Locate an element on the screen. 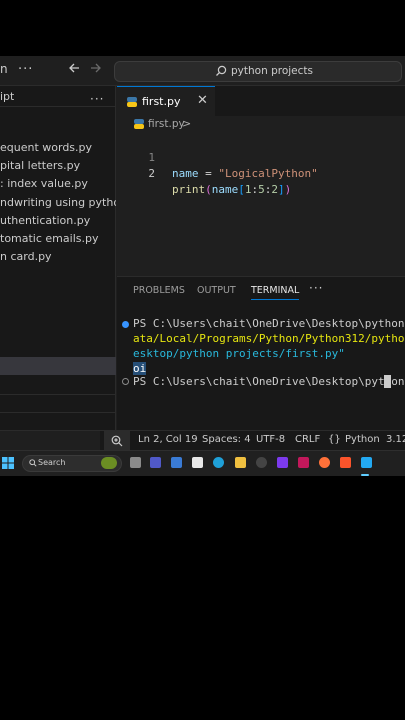  sidebar-more-icon: ··· is located at coordinates (97, 99).